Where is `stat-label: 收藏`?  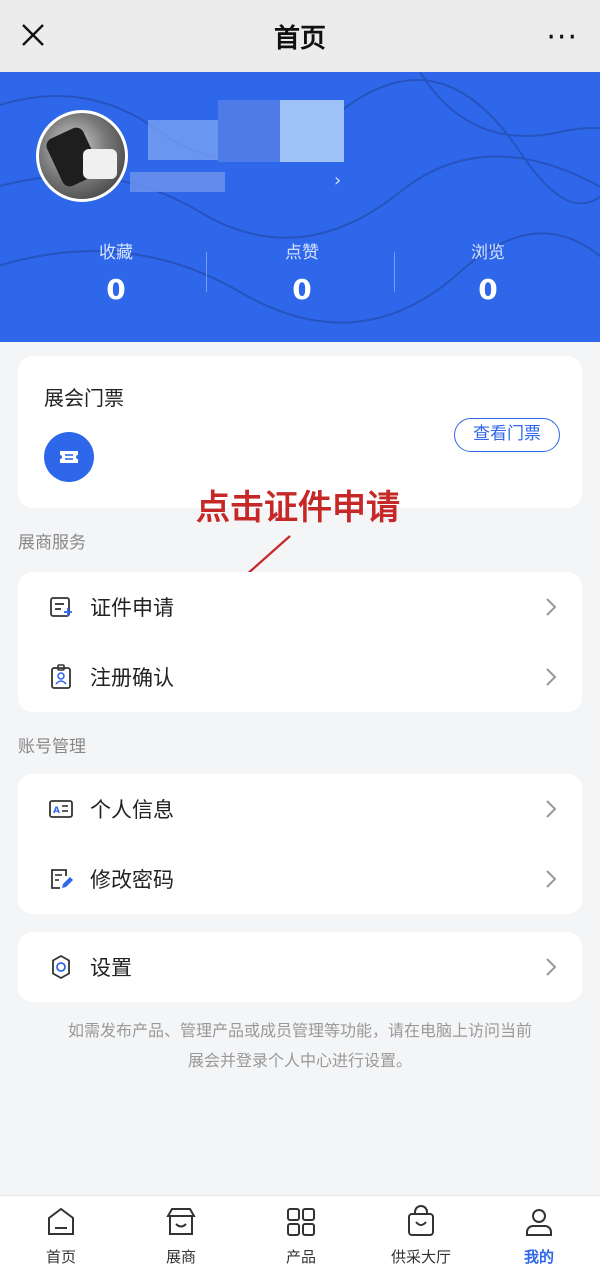
stat-label: 收藏 is located at coordinates (116, 253).